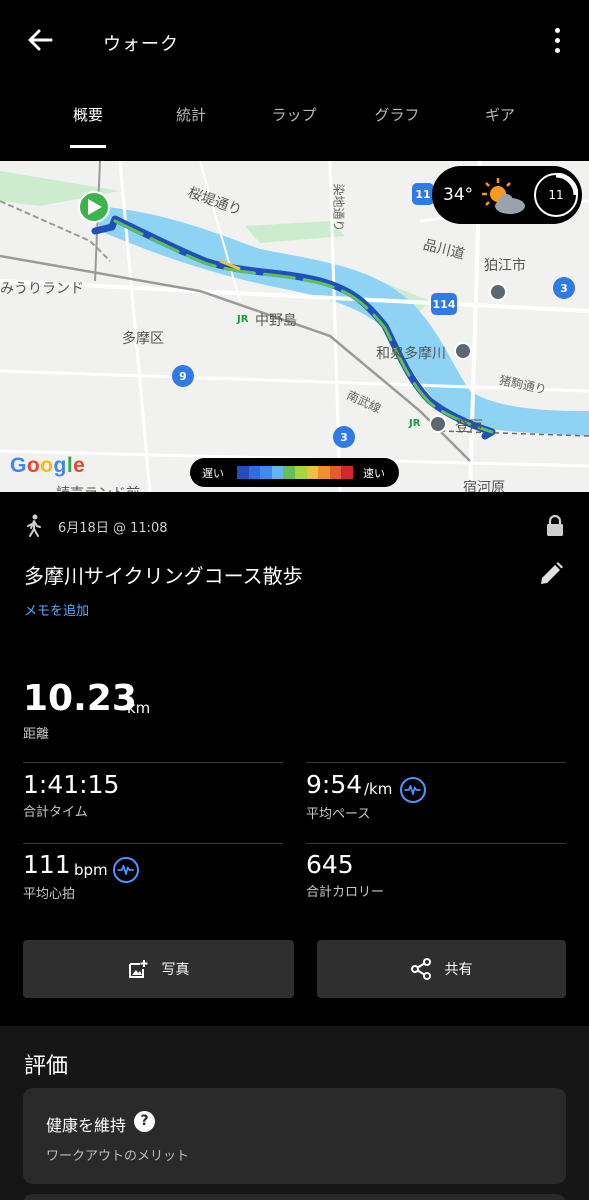 This screenshot has height=1200, width=589. Describe the element at coordinates (80, 698) in the screenshot. I see `distance-value: 10.23` at that location.